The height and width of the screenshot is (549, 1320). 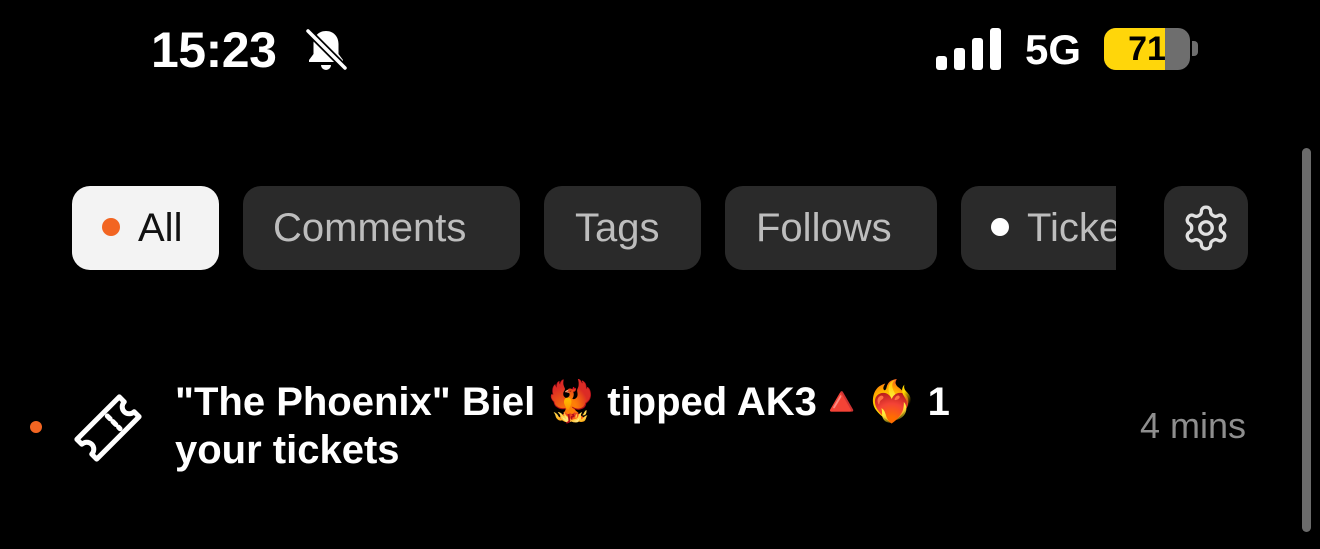 What do you see at coordinates (1306, 340) in the screenshot?
I see `scrollbar` at bounding box center [1306, 340].